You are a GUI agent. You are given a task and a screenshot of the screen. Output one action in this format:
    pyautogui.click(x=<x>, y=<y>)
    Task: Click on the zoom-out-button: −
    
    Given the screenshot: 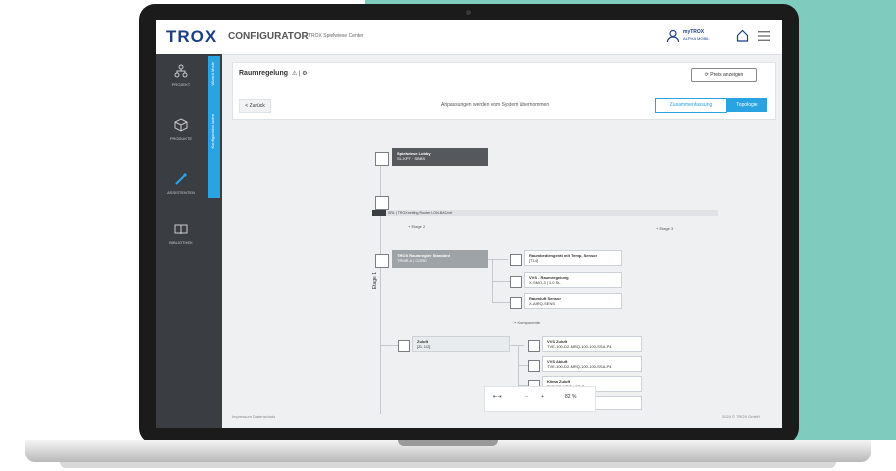 What is the action you would take?
    pyautogui.click(x=526, y=397)
    